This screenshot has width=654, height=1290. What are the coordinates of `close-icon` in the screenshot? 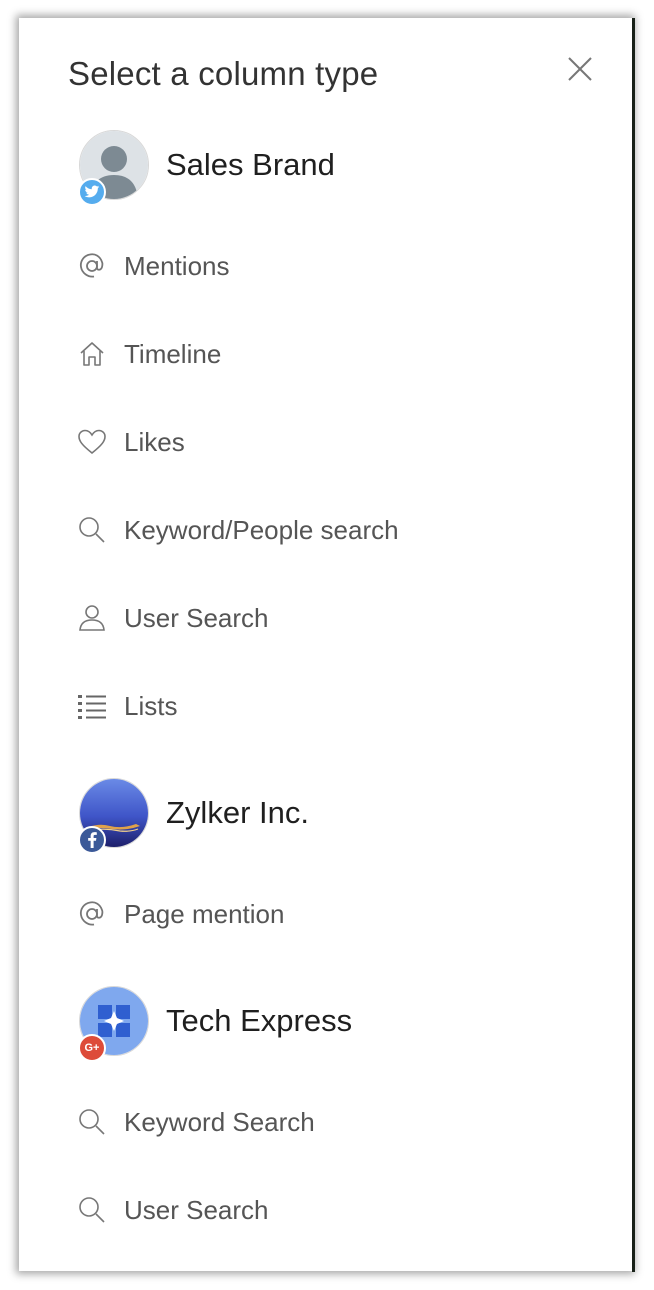 It's located at (580, 69).